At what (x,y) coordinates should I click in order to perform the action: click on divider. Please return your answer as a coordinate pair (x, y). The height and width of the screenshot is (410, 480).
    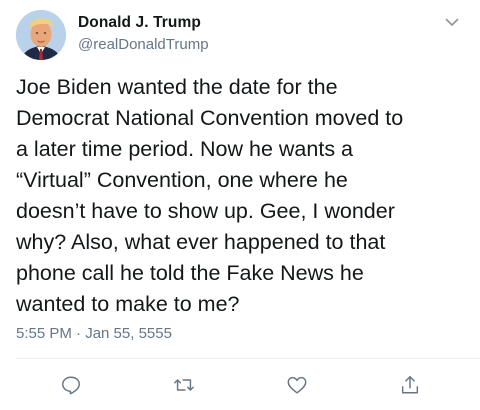
    Looking at the image, I should click on (248, 358).